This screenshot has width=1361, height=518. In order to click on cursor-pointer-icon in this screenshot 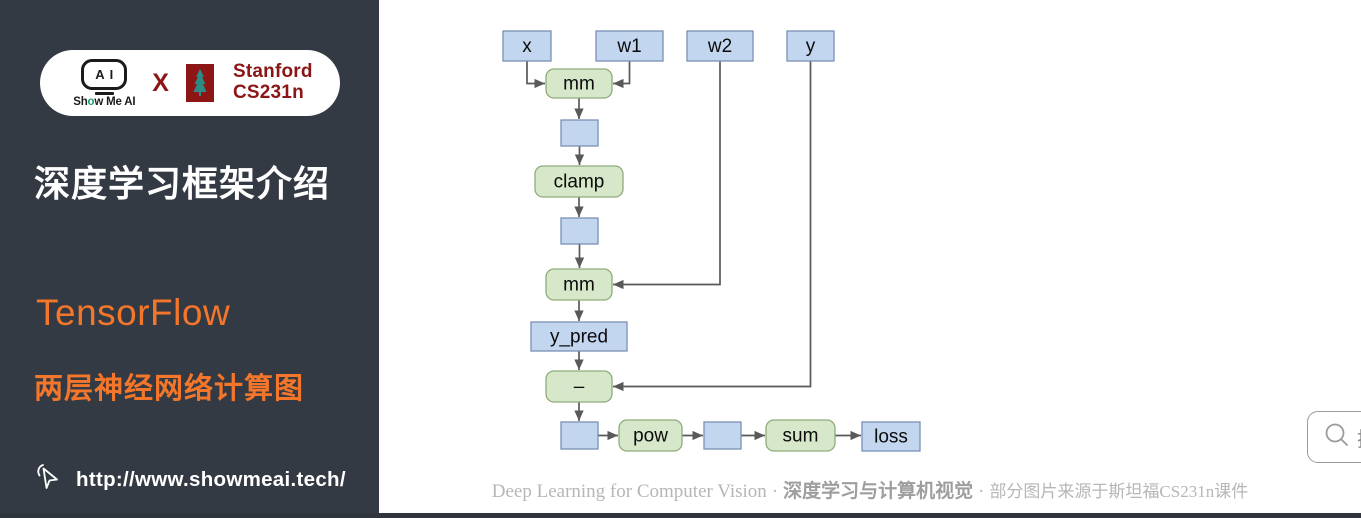, I will do `click(49, 479)`.